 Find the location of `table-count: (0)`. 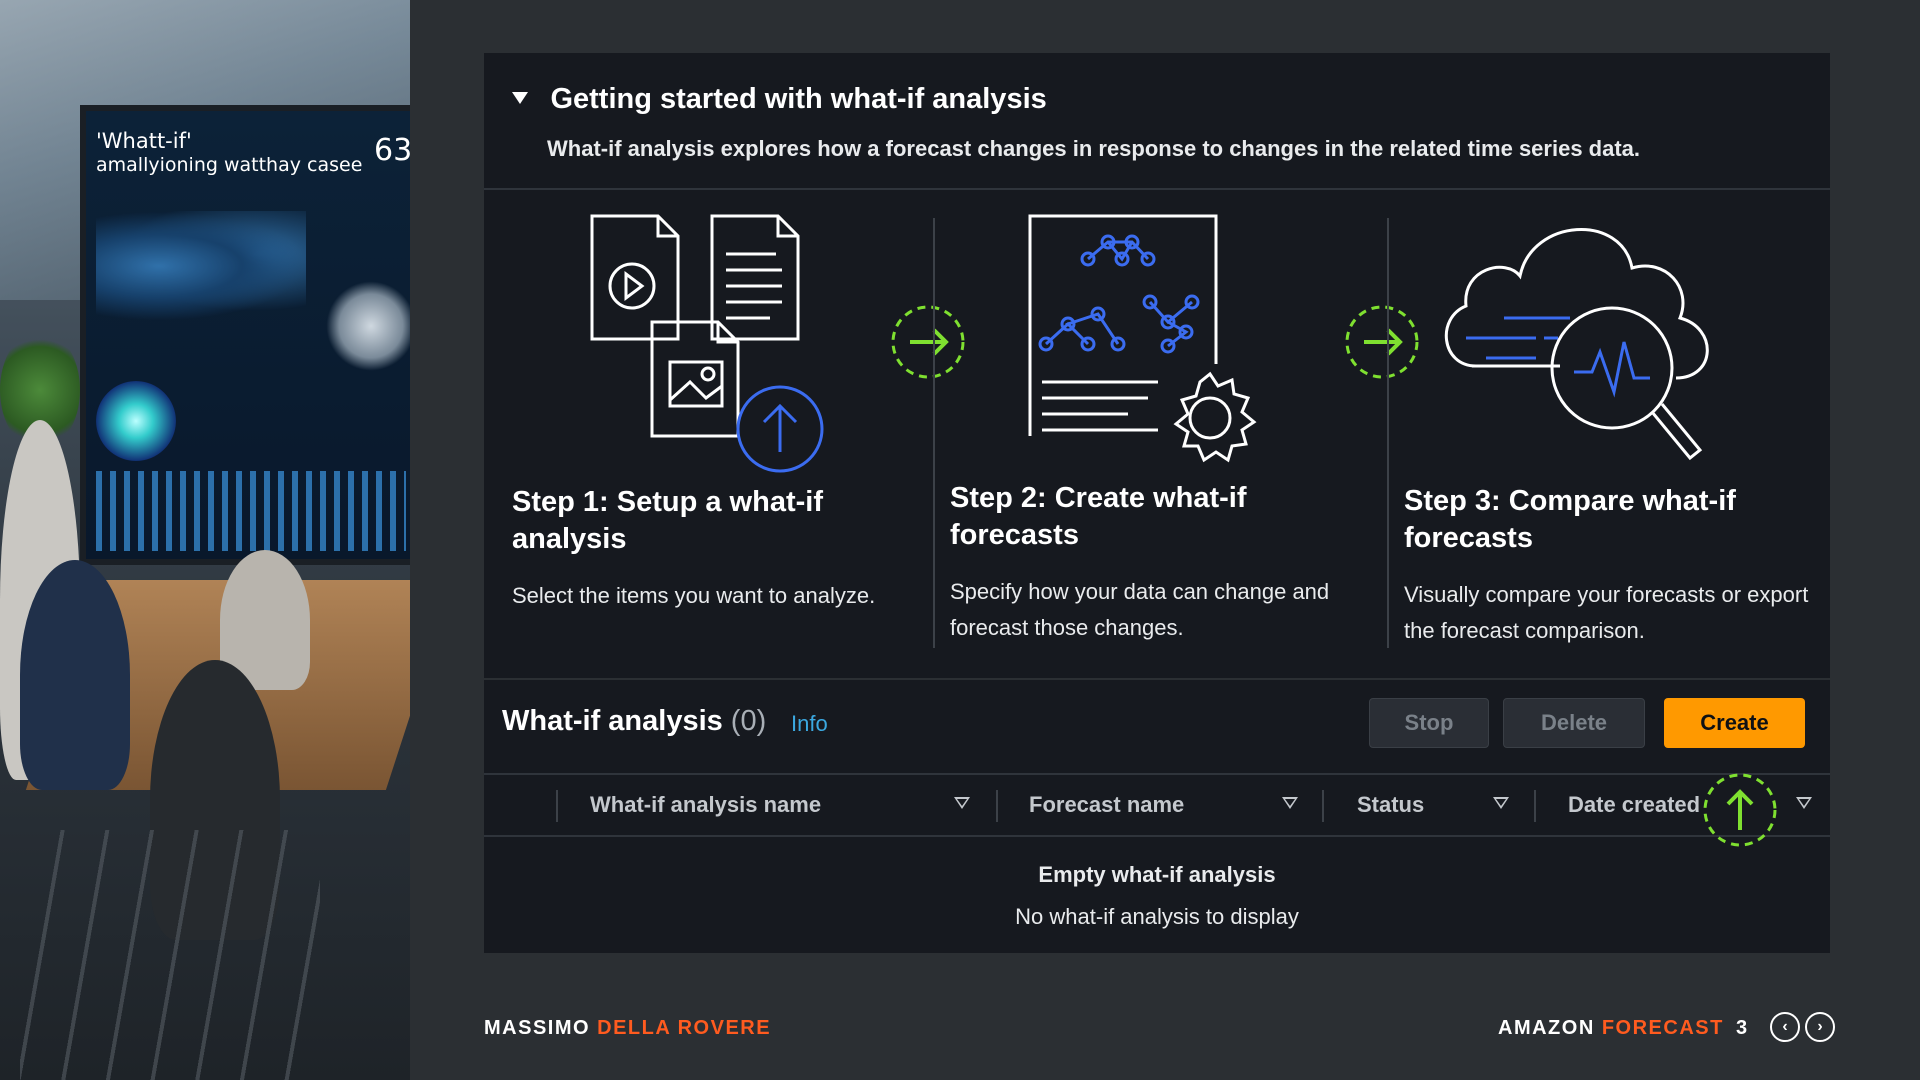

table-count: (0) is located at coordinates (748, 721).